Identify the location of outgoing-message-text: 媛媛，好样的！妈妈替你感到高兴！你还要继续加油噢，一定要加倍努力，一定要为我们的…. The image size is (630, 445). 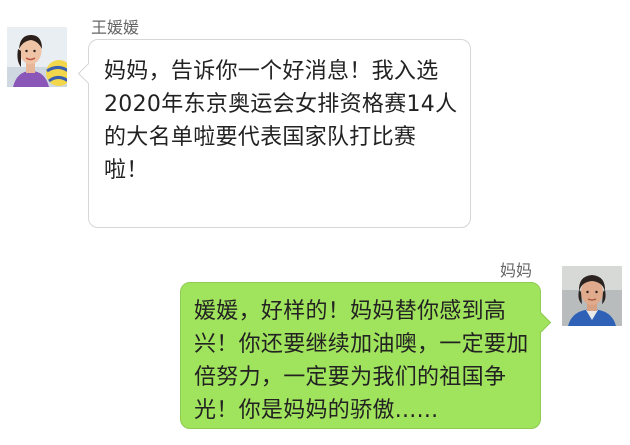
(361, 361).